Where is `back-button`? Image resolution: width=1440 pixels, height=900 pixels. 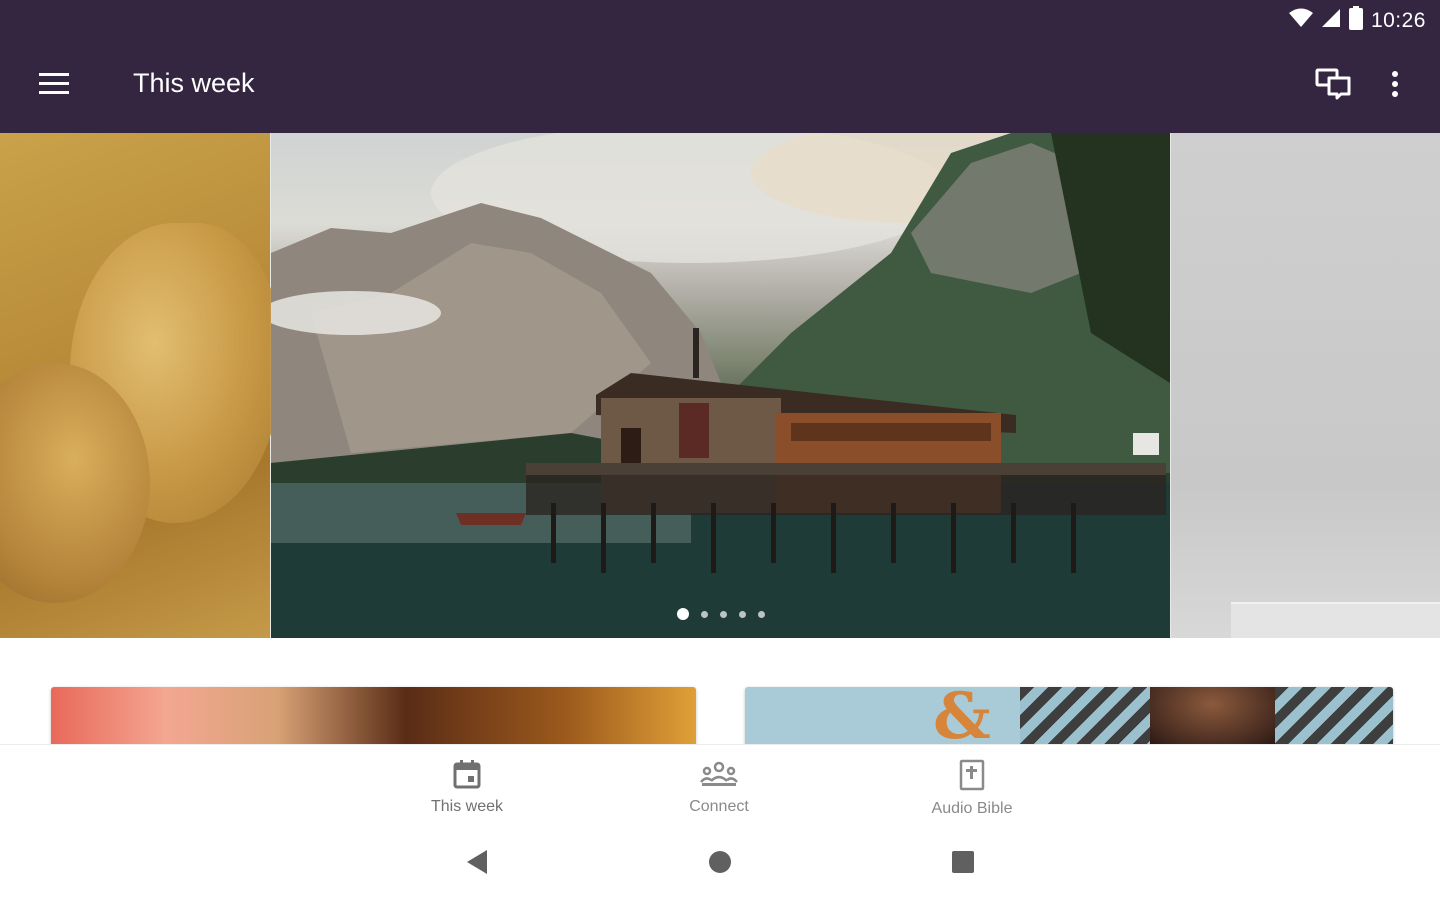 back-button is located at coordinates (477, 864).